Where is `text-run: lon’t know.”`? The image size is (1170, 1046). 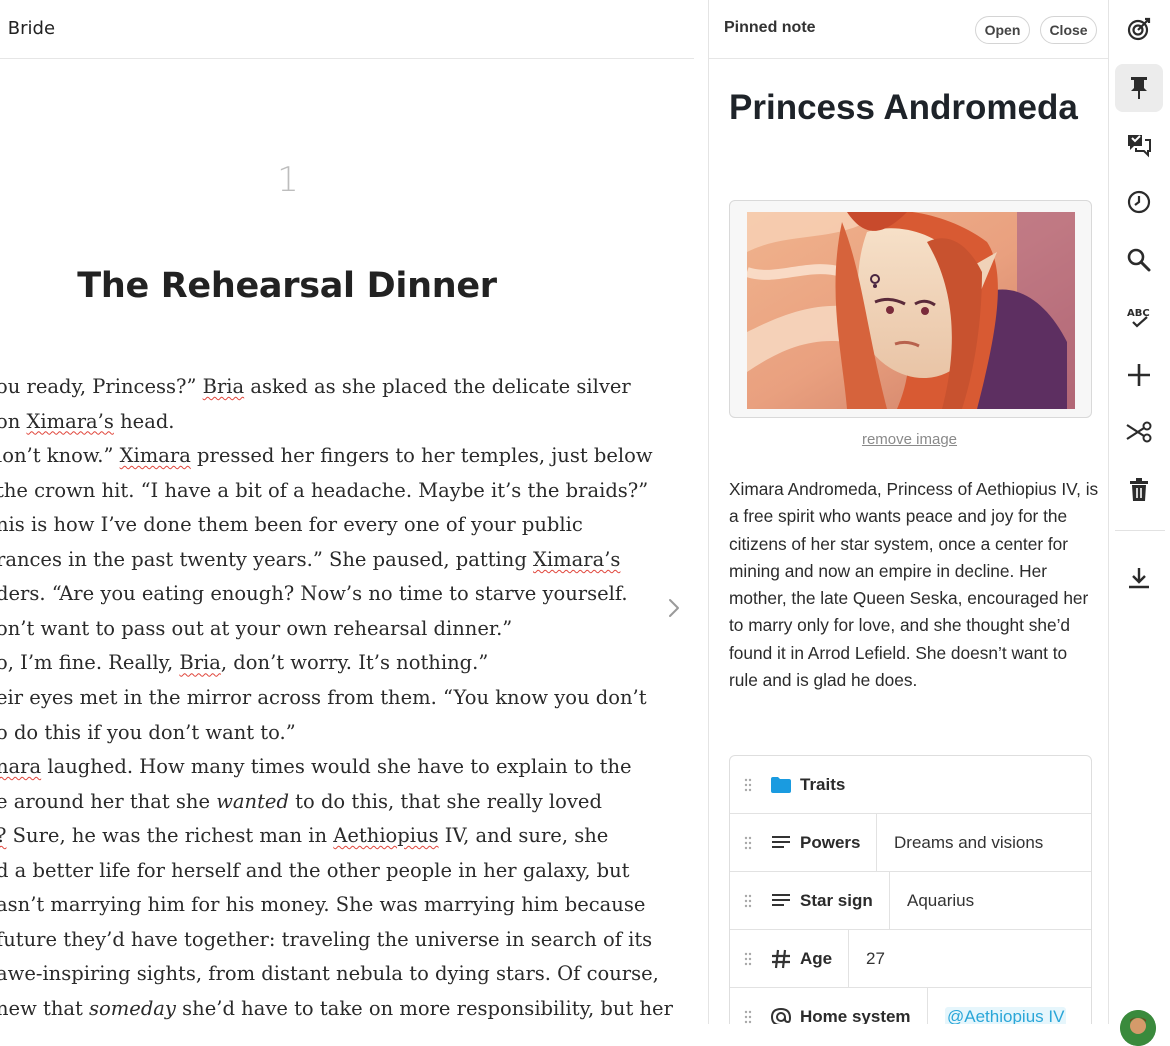
text-run: lon’t know.” is located at coordinates (60, 456).